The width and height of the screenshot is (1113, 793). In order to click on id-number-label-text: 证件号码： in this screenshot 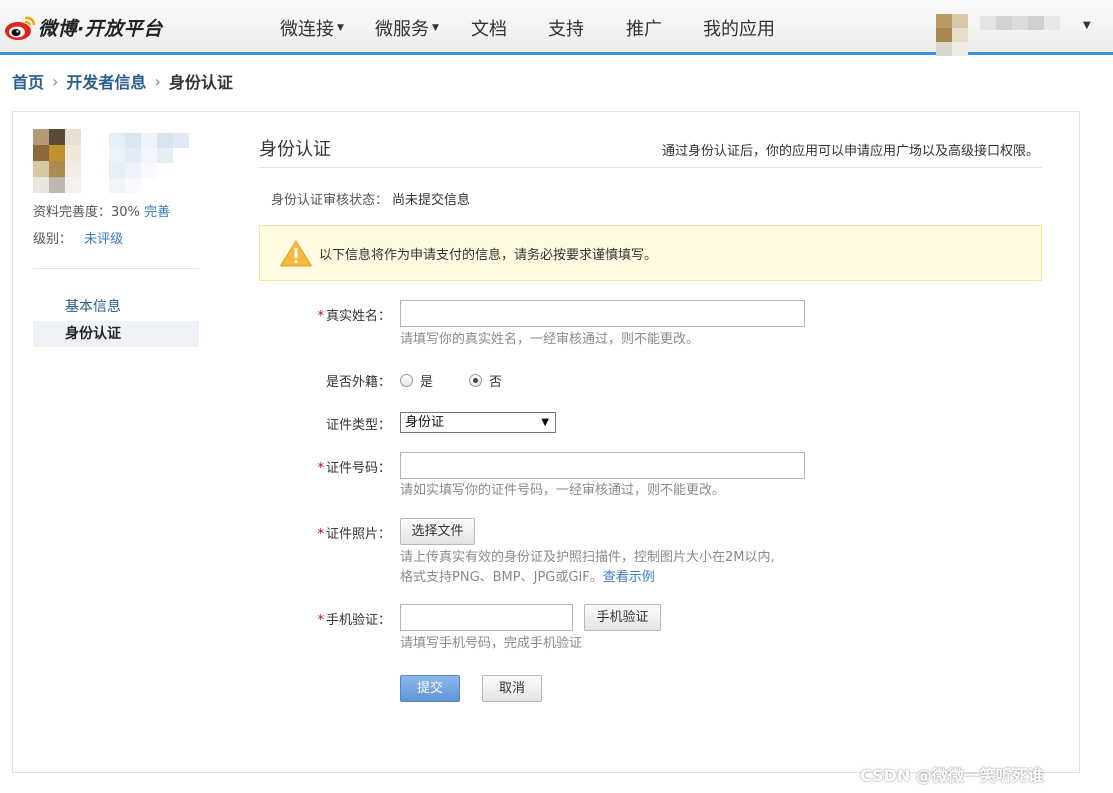, I will do `click(358, 468)`.